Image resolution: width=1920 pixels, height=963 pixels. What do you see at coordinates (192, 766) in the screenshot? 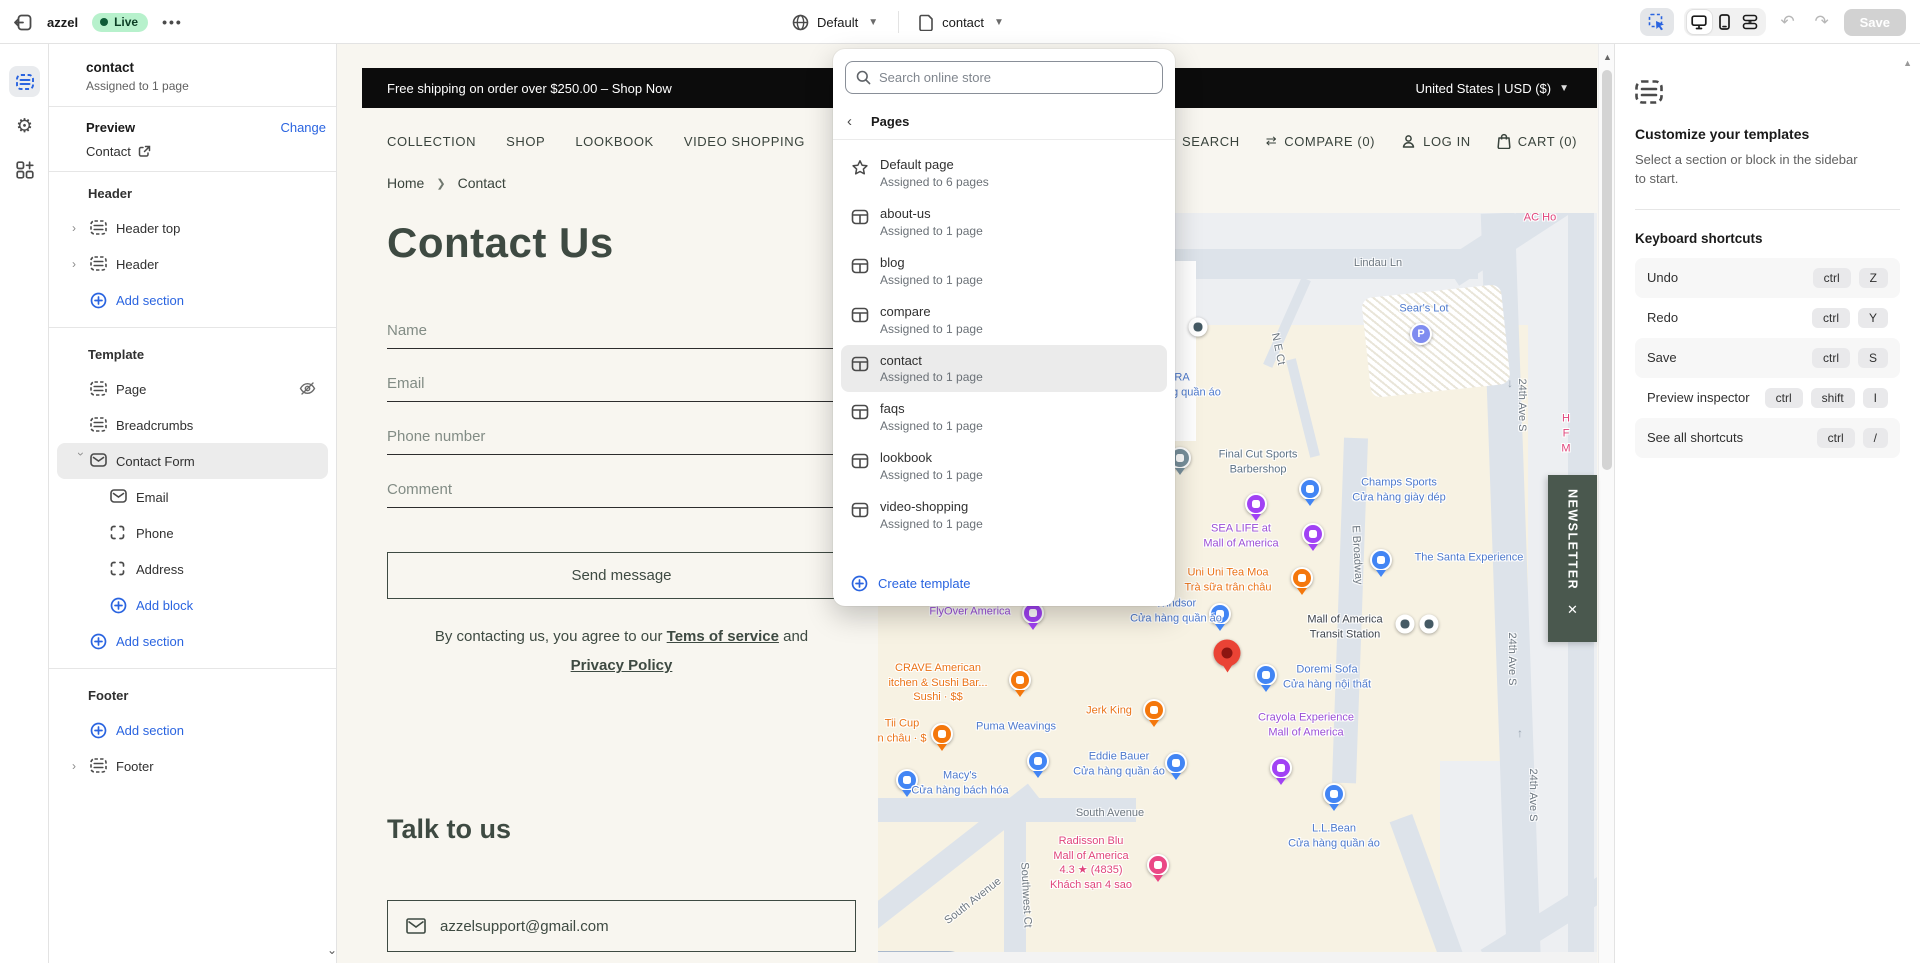
I see `section-row: › Footer` at bounding box center [192, 766].